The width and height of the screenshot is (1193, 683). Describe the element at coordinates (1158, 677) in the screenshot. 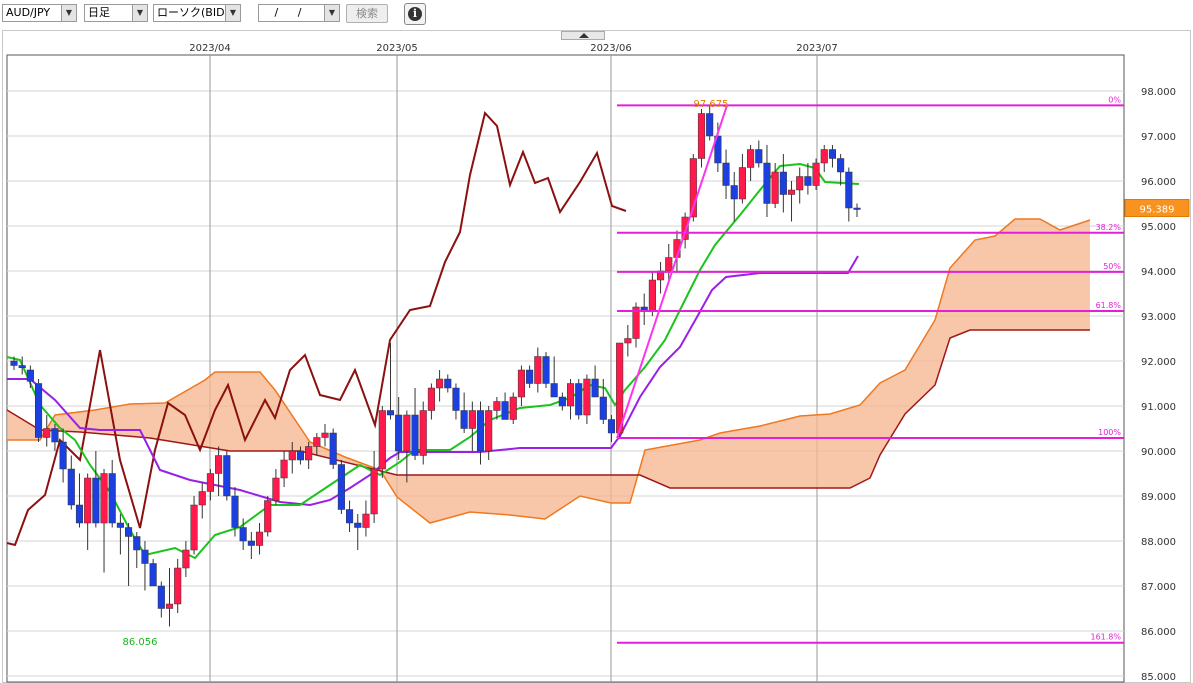

I see `y-tick-label: 85.000` at that location.